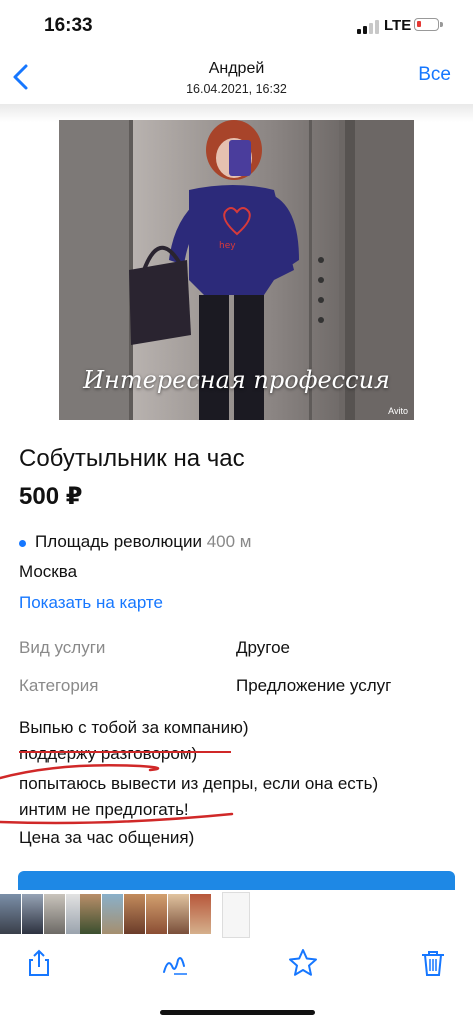  What do you see at coordinates (428, 24) in the screenshot?
I see `battery-icon` at bounding box center [428, 24].